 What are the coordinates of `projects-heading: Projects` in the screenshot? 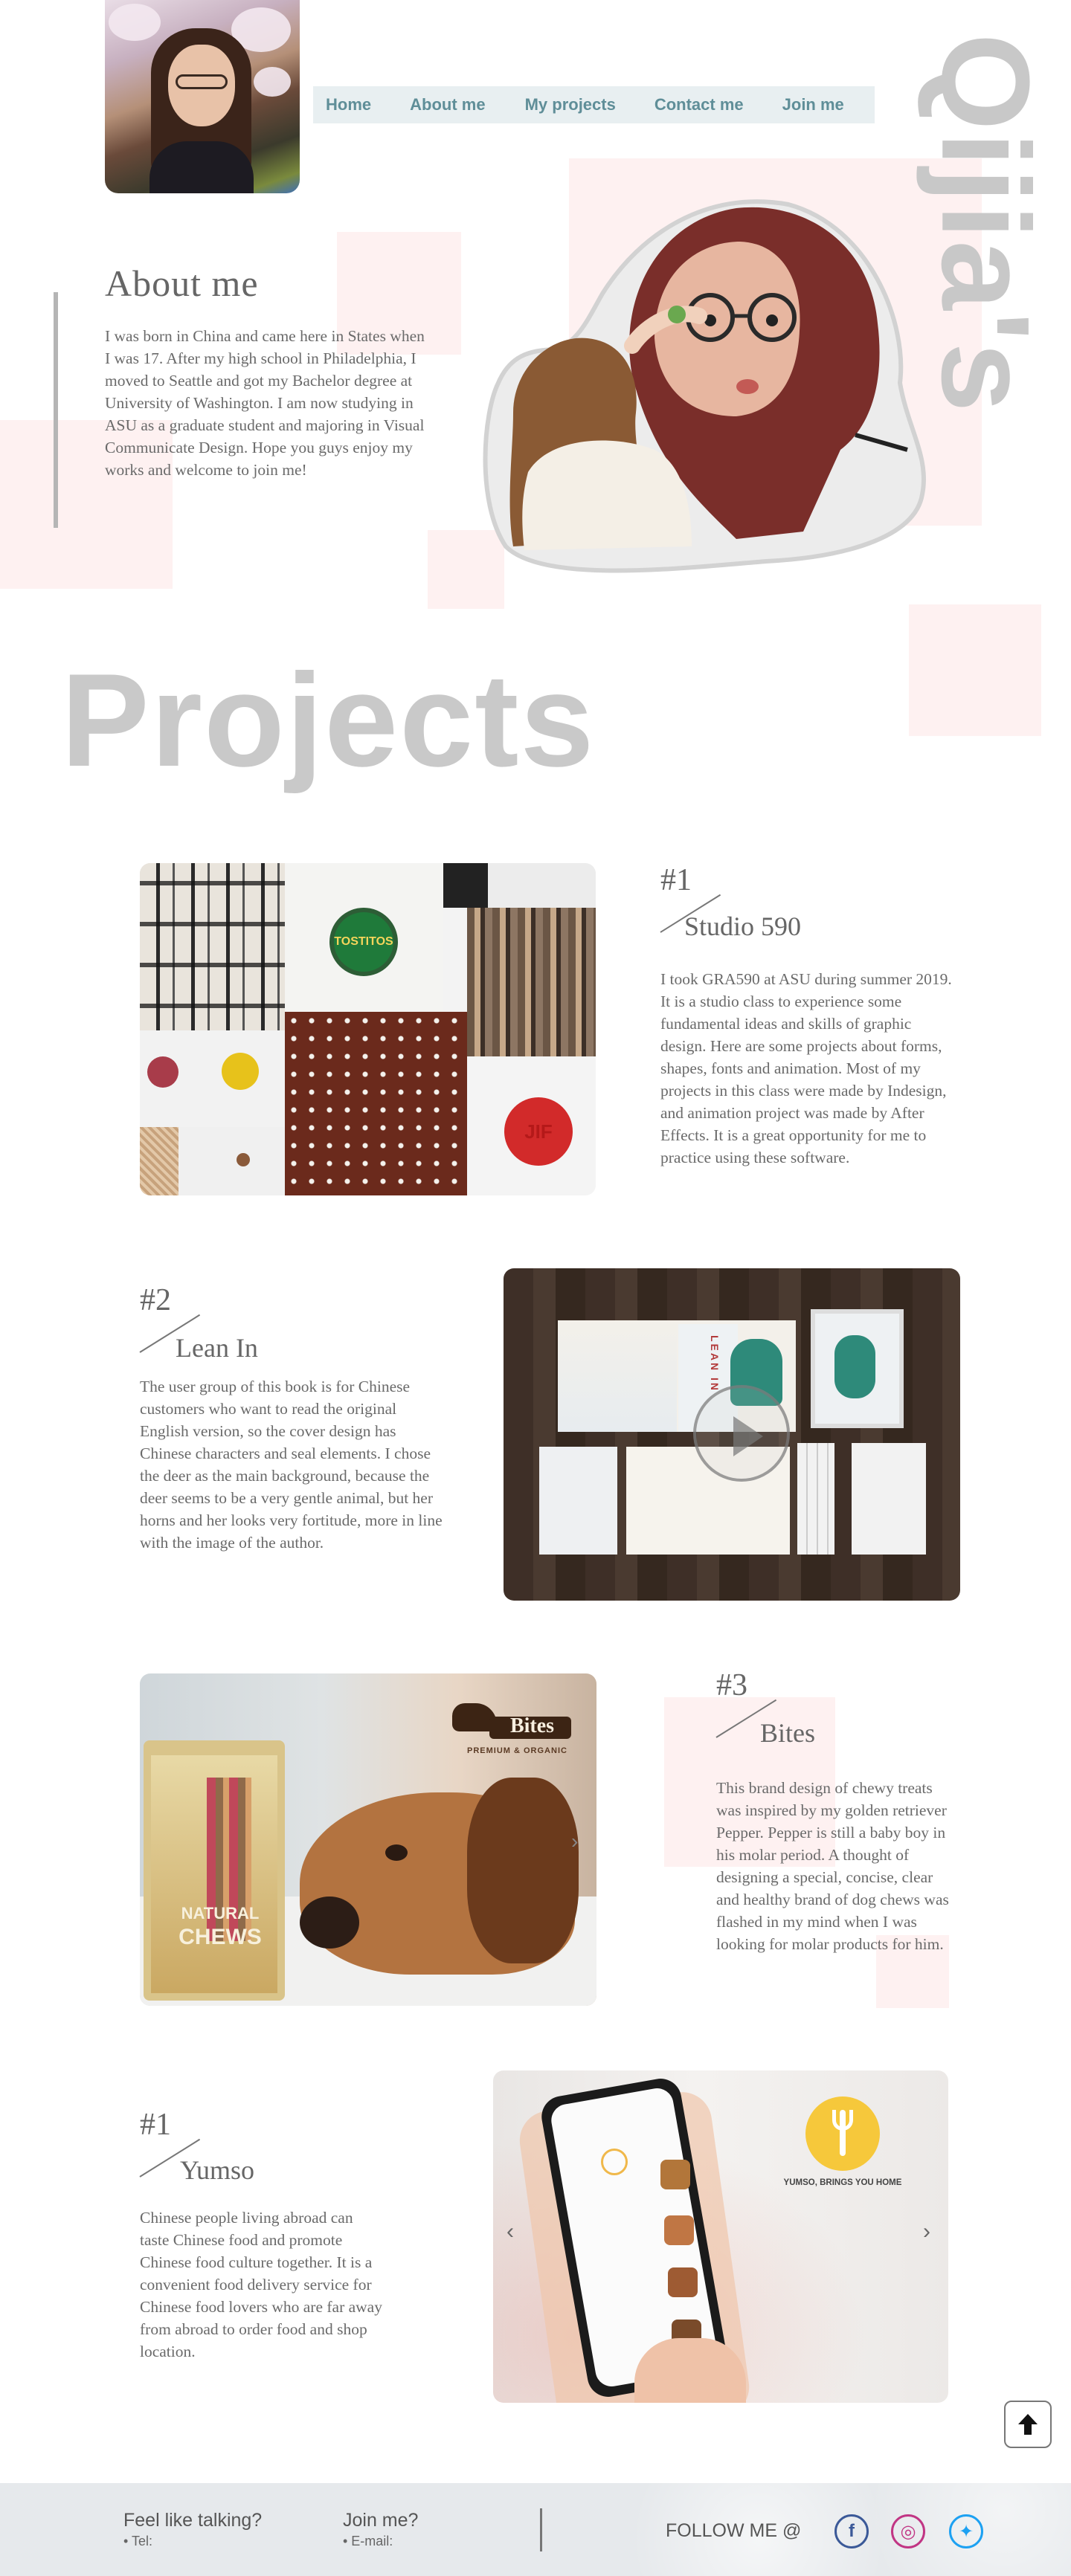 It's located at (328, 720).